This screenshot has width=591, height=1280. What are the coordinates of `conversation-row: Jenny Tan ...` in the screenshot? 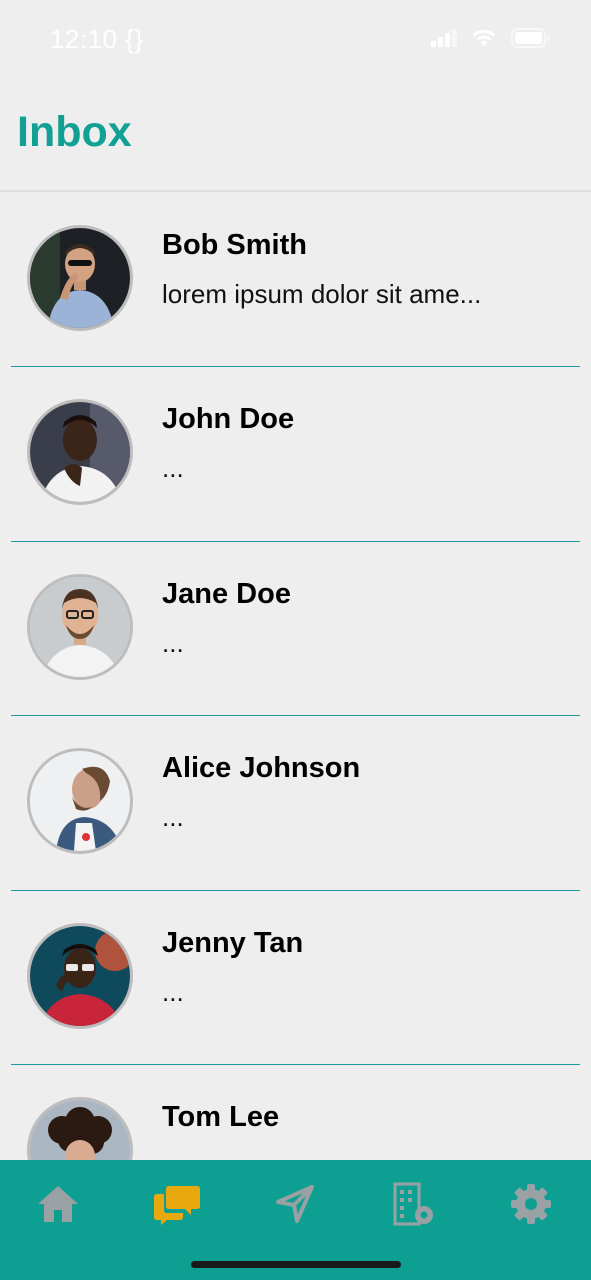 It's located at (295, 978).